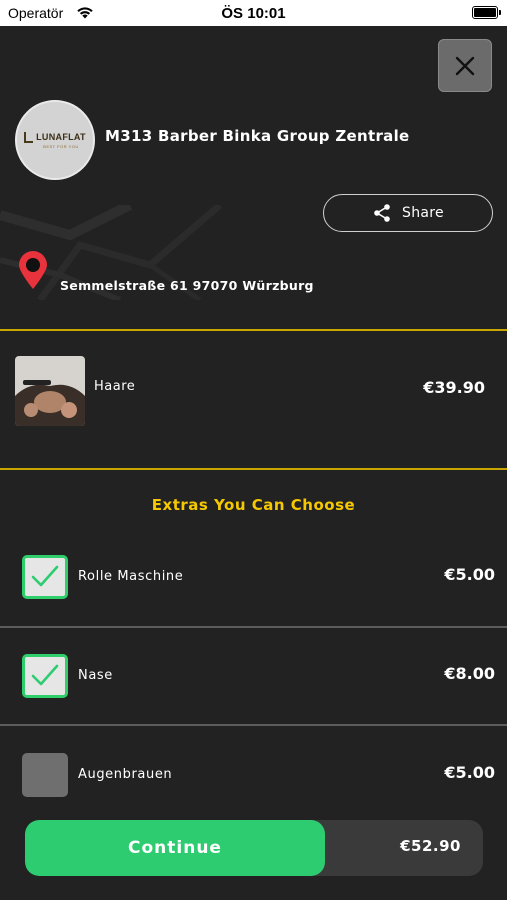  Describe the element at coordinates (95, 675) in the screenshot. I see `extra-label: Nase` at that location.